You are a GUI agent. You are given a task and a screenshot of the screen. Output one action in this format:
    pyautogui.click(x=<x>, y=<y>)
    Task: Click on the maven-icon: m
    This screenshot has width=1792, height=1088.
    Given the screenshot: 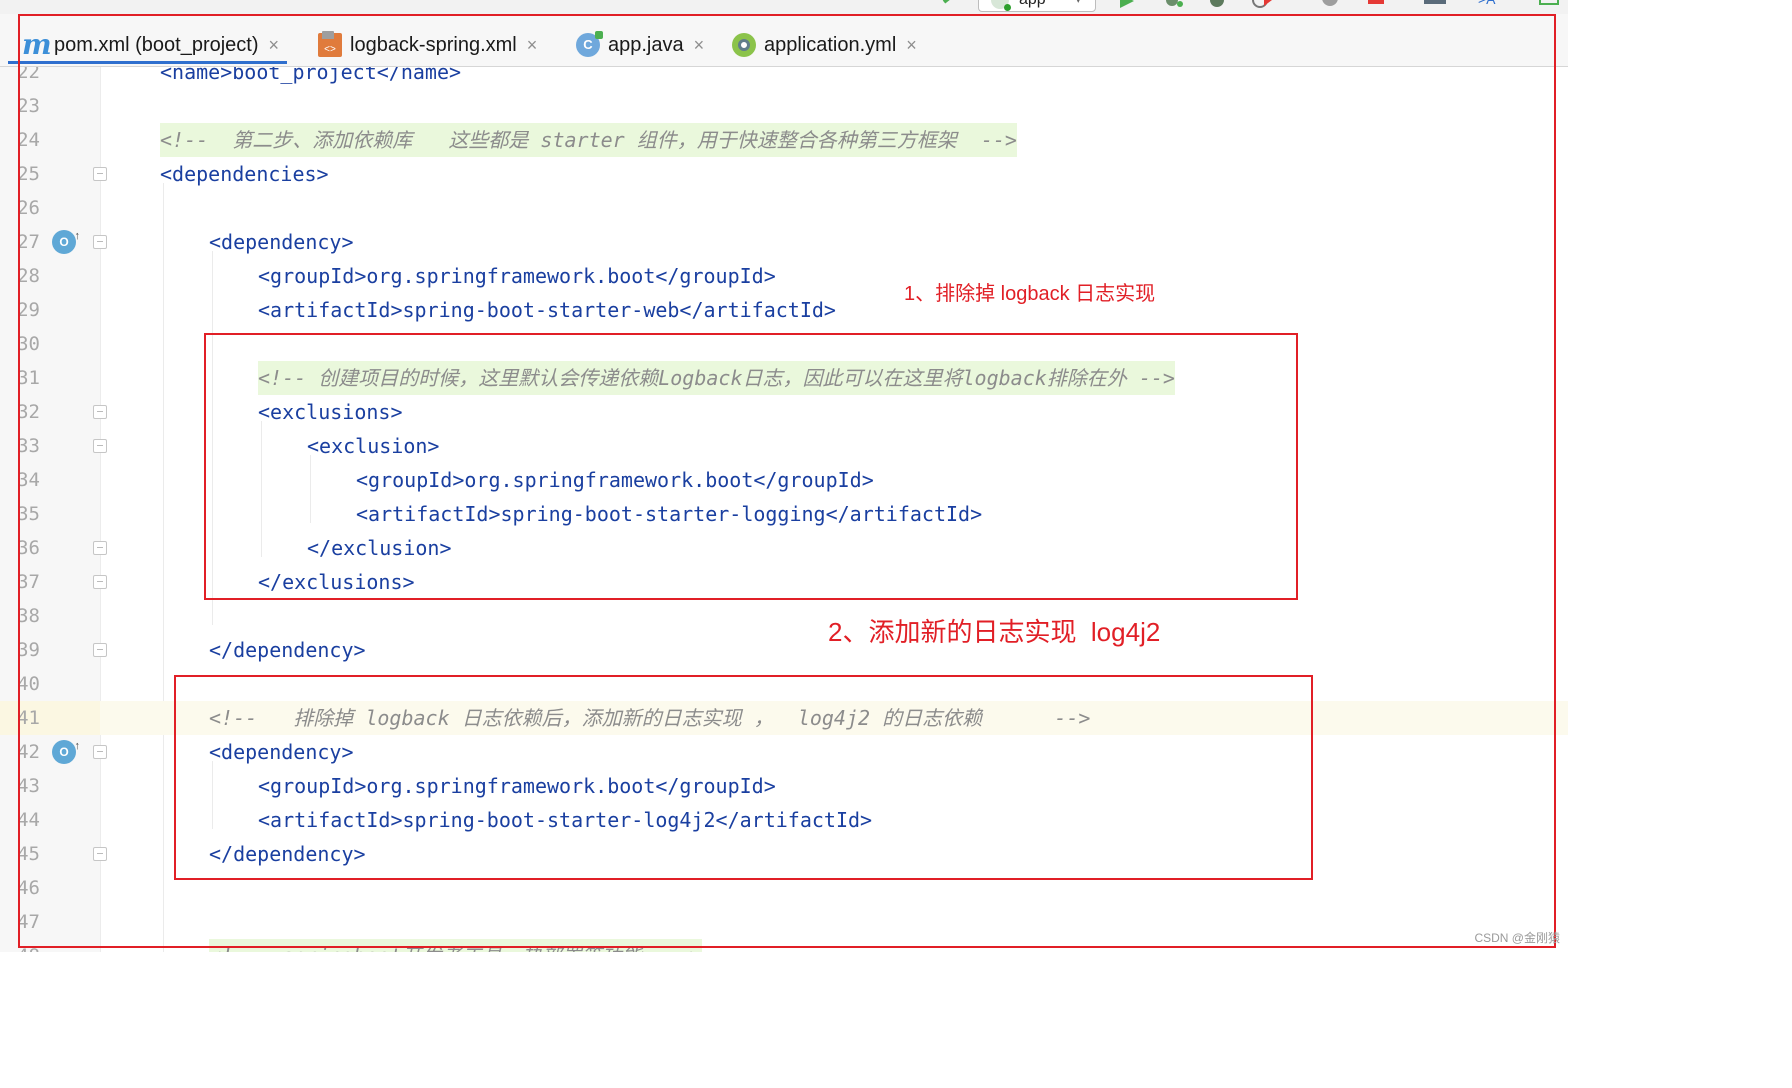 What is the action you would take?
    pyautogui.click(x=37, y=44)
    